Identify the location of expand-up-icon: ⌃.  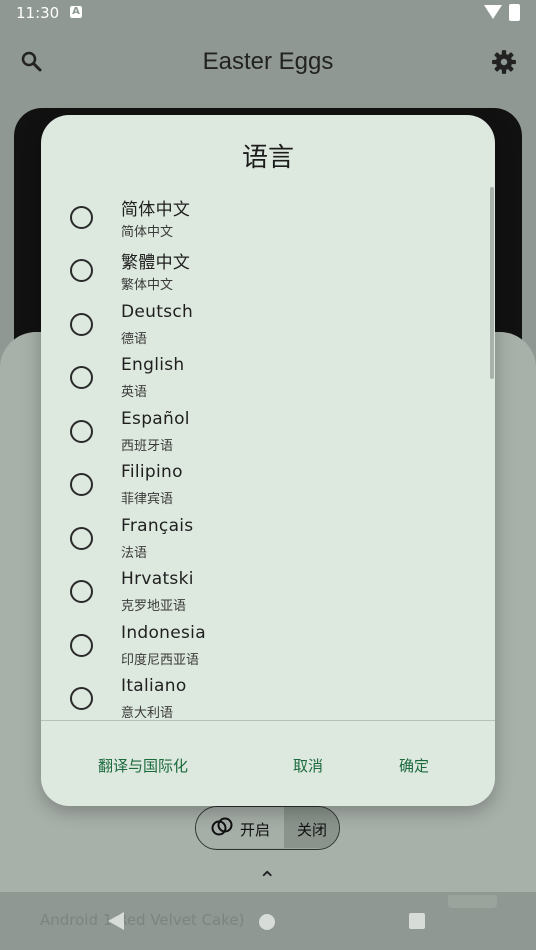
(267, 880).